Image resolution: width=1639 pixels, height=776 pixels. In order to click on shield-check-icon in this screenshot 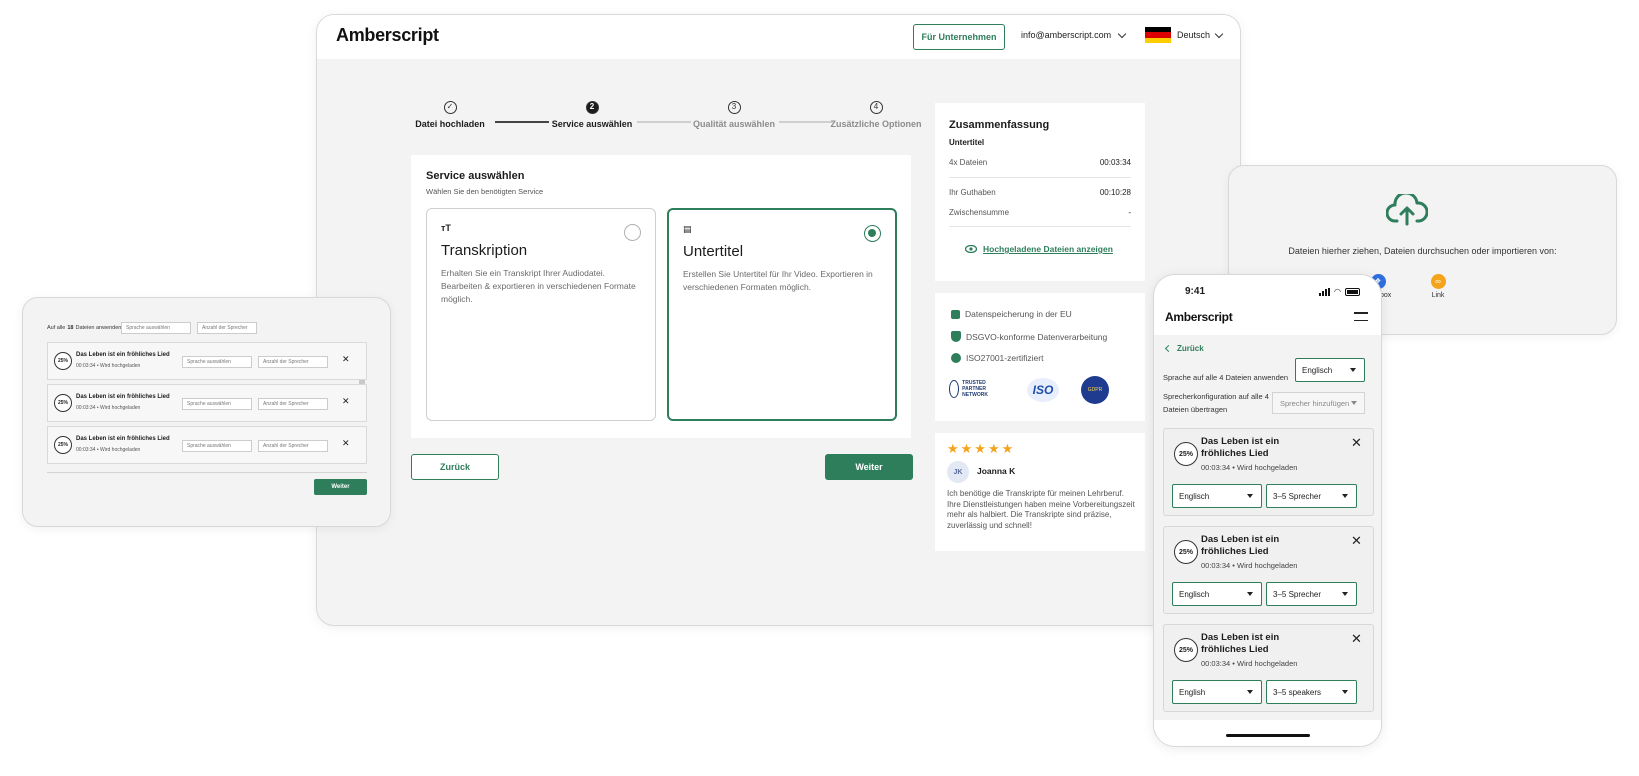, I will do `click(956, 336)`.